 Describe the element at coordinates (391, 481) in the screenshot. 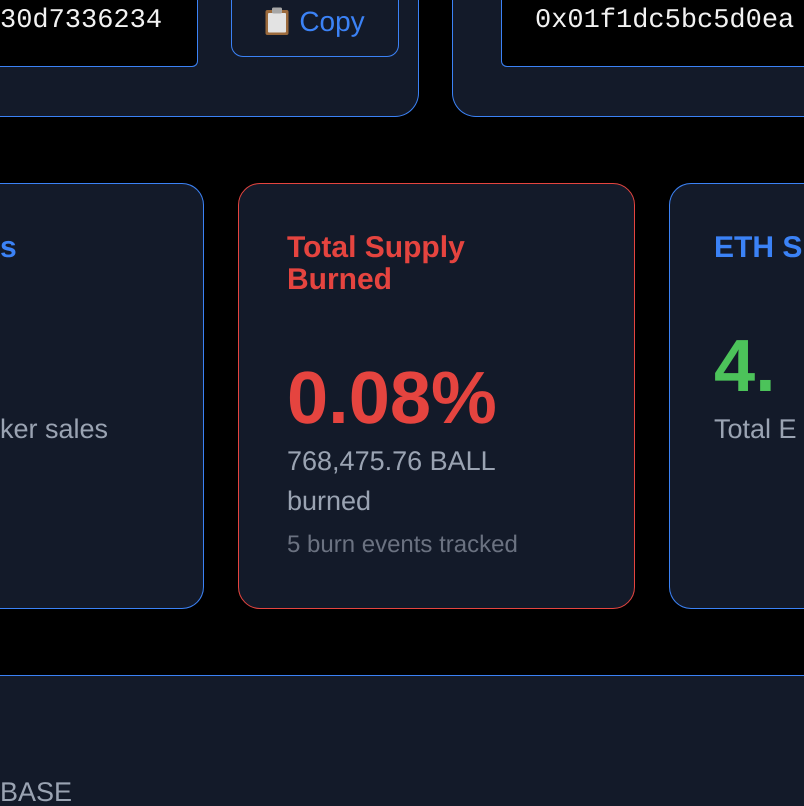

I see `stat-description: 768,475.76 BALL burned` at that location.